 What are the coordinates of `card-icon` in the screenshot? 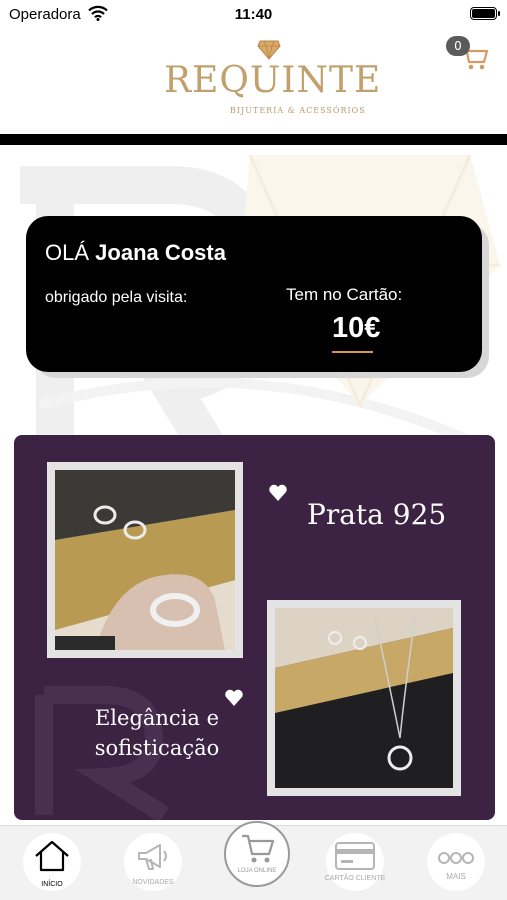 It's located at (355, 856).